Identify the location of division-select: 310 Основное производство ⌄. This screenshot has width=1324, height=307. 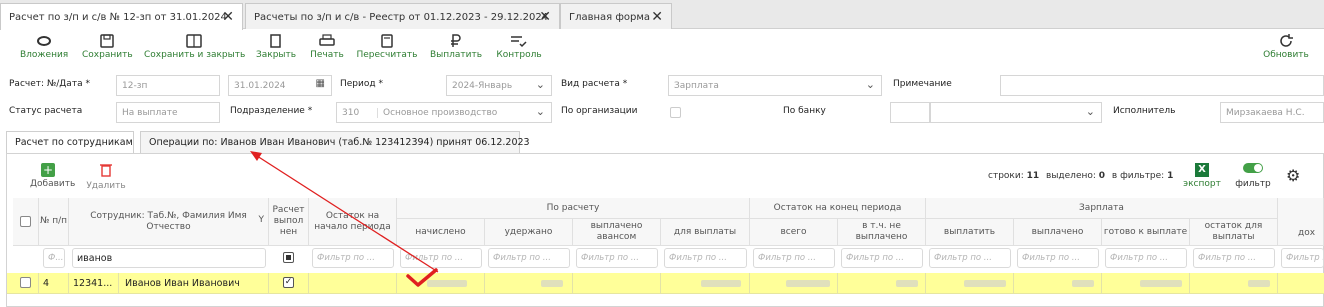
(444, 112).